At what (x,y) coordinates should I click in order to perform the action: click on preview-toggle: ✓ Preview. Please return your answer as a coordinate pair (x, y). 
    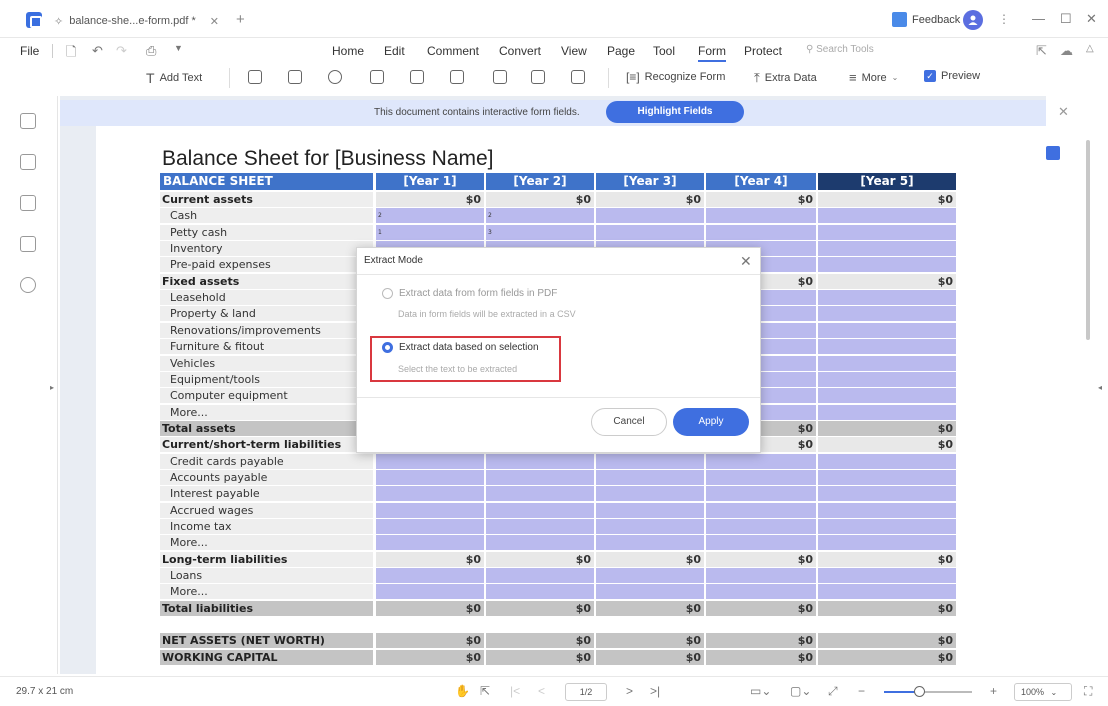
    Looking at the image, I should click on (952, 76).